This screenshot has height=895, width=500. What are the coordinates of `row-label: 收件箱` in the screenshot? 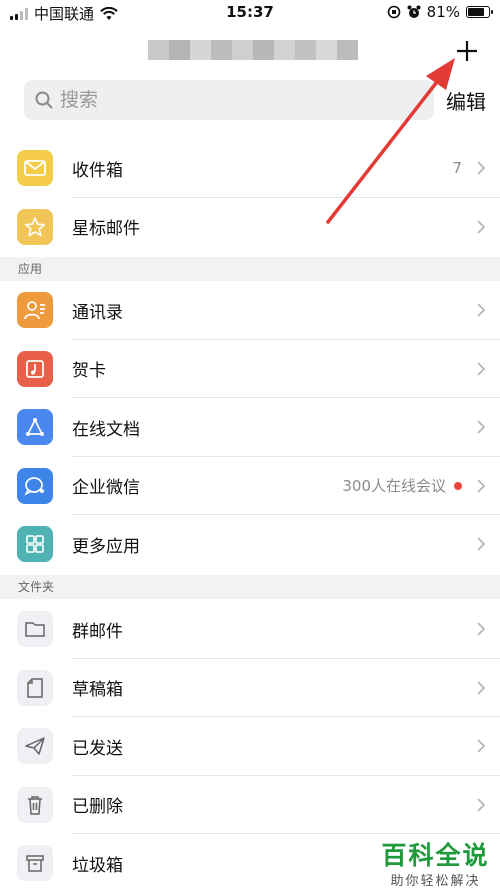 It's located at (97, 170).